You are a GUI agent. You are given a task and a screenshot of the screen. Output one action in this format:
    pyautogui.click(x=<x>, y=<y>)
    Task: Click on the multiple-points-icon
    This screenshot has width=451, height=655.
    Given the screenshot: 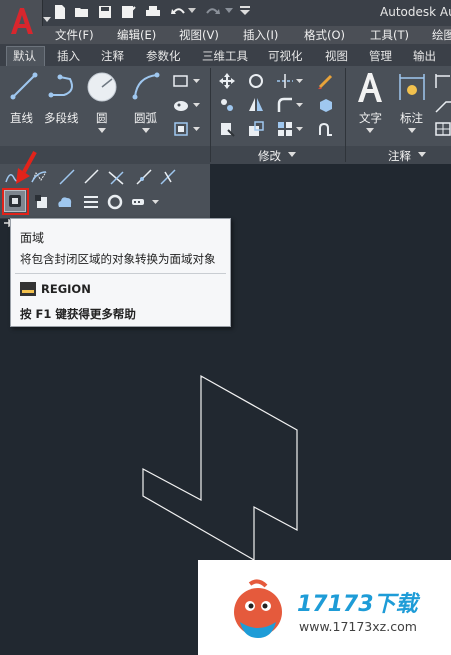 What is the action you would take?
    pyautogui.click(x=116, y=177)
    